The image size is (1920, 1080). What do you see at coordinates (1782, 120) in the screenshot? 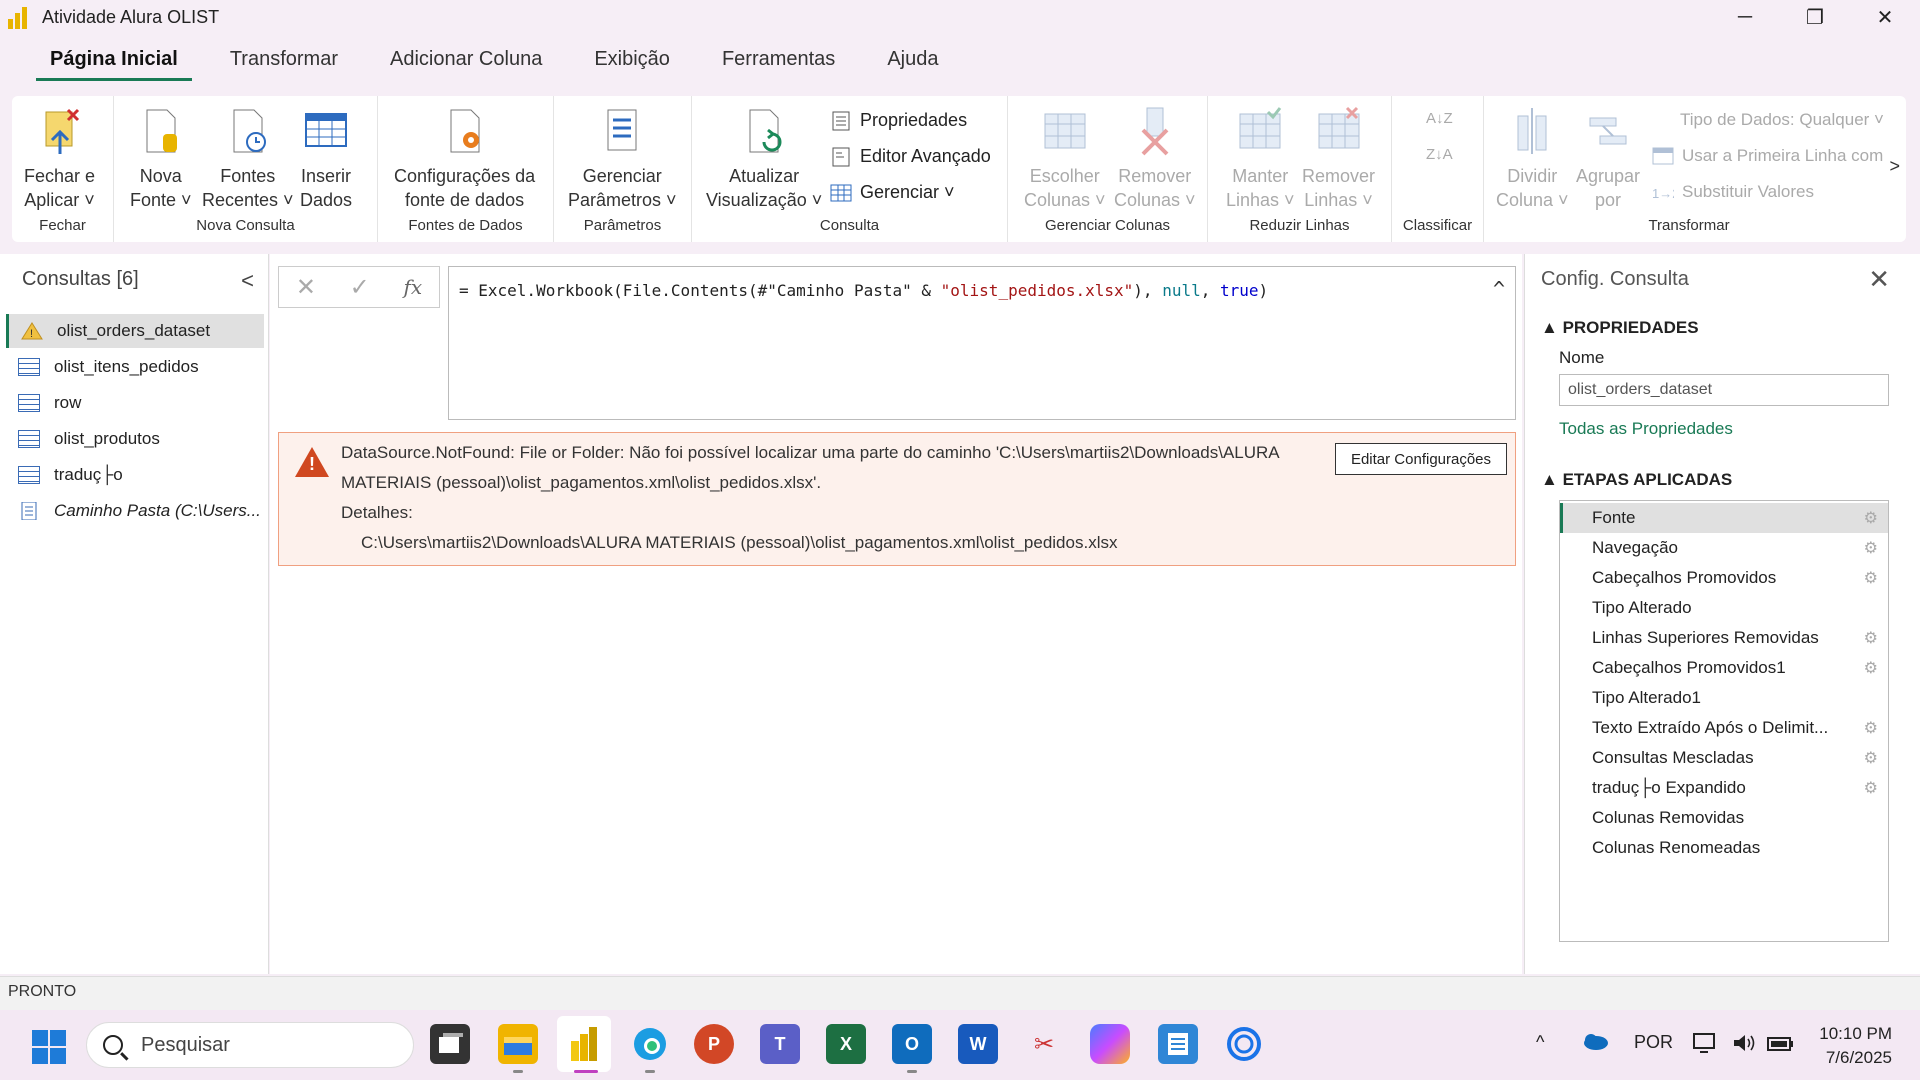
I see `data-type-dropdown: Tipo de Dados: Qualquer ˅` at bounding box center [1782, 120].